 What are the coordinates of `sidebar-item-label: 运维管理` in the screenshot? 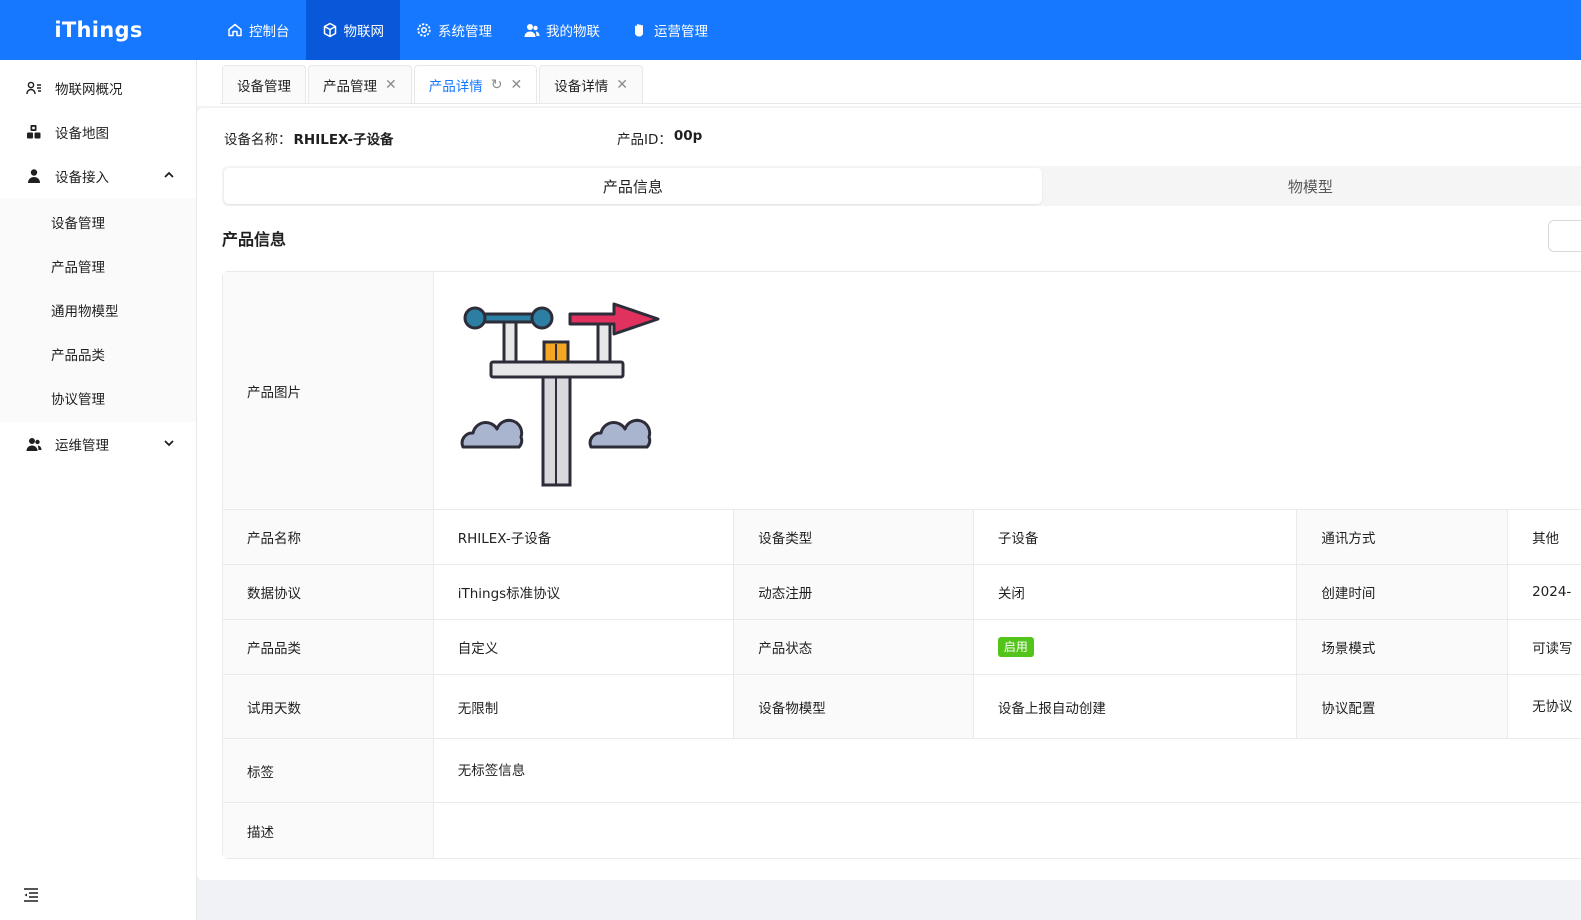 It's located at (82, 446).